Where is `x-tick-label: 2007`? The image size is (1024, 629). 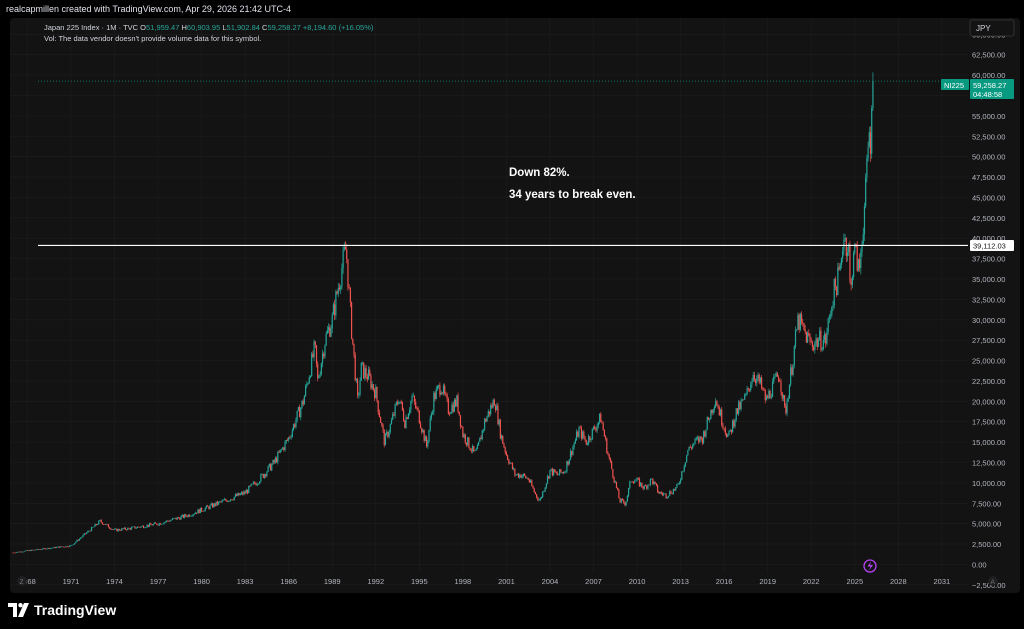 x-tick-label: 2007 is located at coordinates (593, 581).